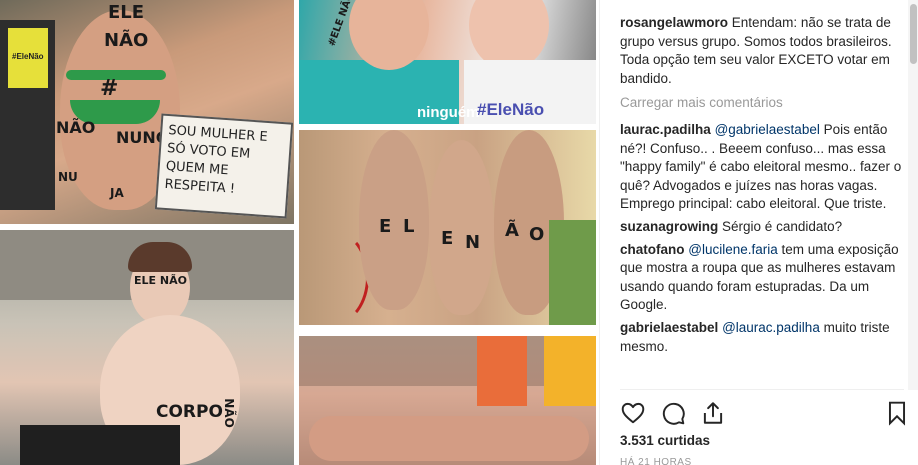 The height and width of the screenshot is (465, 918). I want to click on protest-photo-3: E L E N Ã O, so click(447, 227).